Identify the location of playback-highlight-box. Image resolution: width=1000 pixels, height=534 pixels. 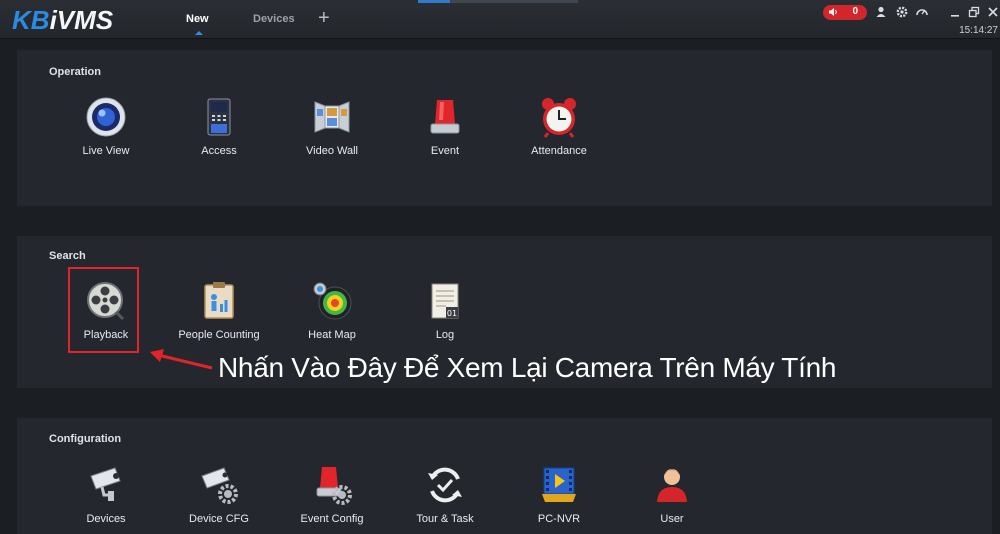
(103, 310).